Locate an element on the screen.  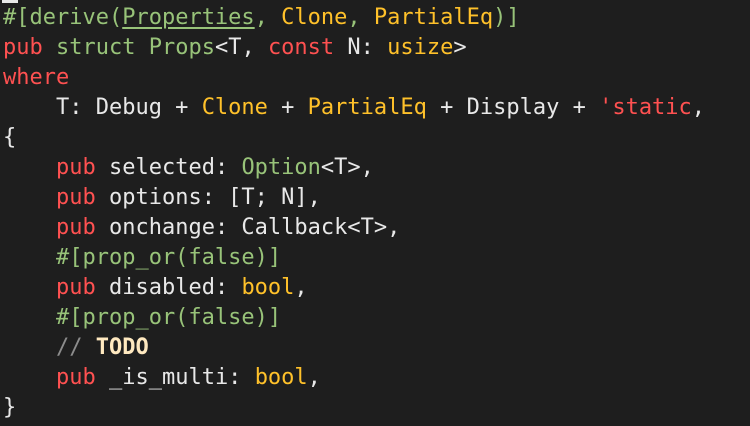
code-line-12: // TODO is located at coordinates (354, 348).